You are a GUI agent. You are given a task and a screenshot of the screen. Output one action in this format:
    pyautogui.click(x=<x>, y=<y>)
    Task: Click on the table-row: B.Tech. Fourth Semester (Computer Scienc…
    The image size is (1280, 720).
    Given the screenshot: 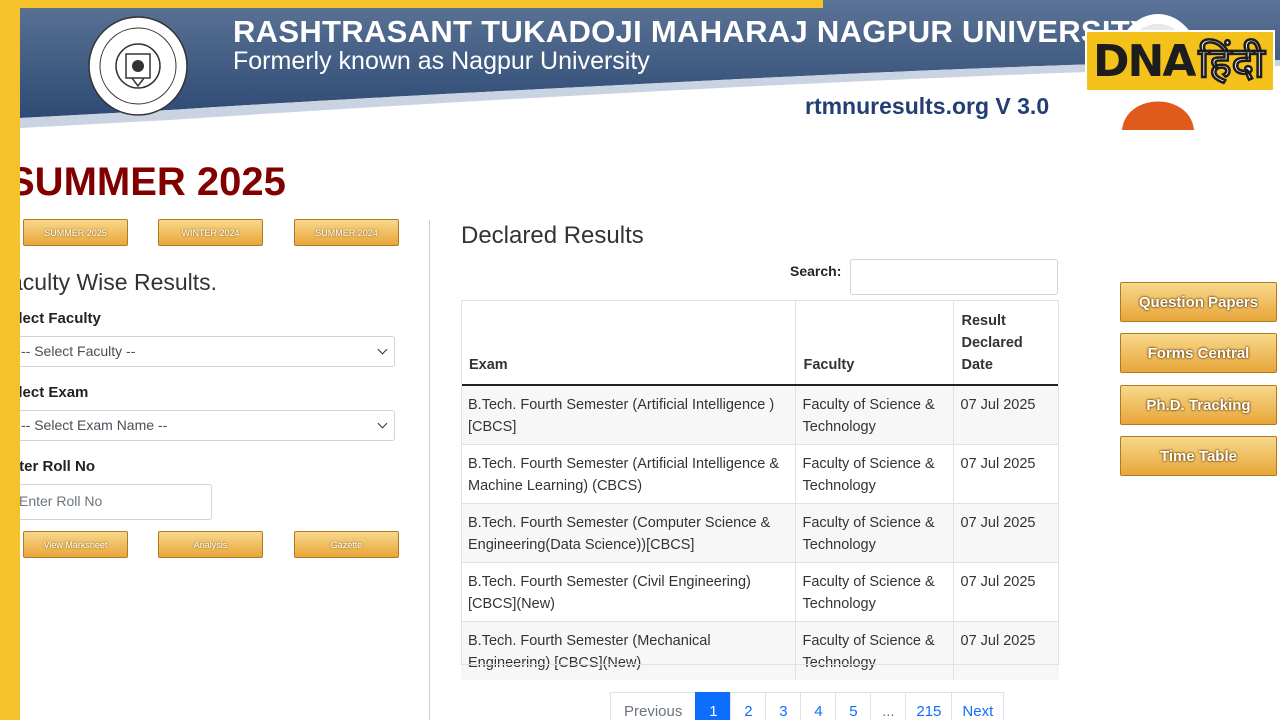 What is the action you would take?
    pyautogui.click(x=760, y=533)
    